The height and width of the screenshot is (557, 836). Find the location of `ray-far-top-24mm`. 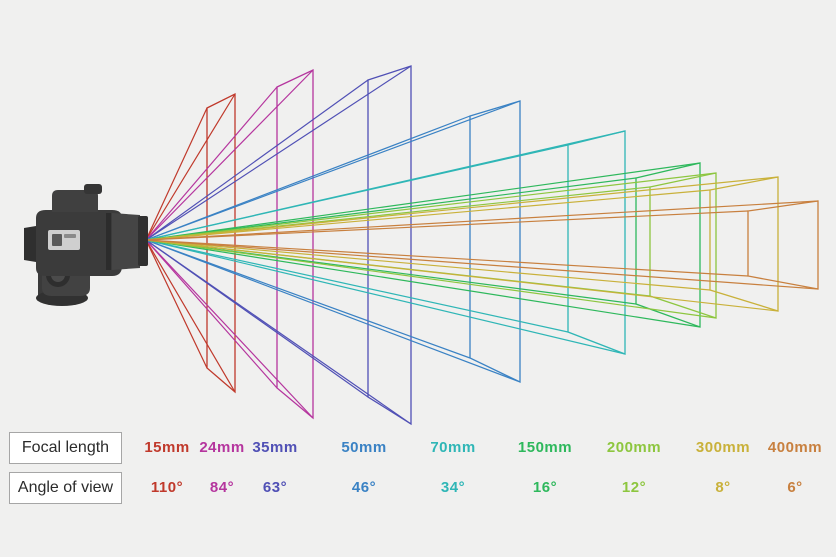

ray-far-top-24mm is located at coordinates (229, 155).